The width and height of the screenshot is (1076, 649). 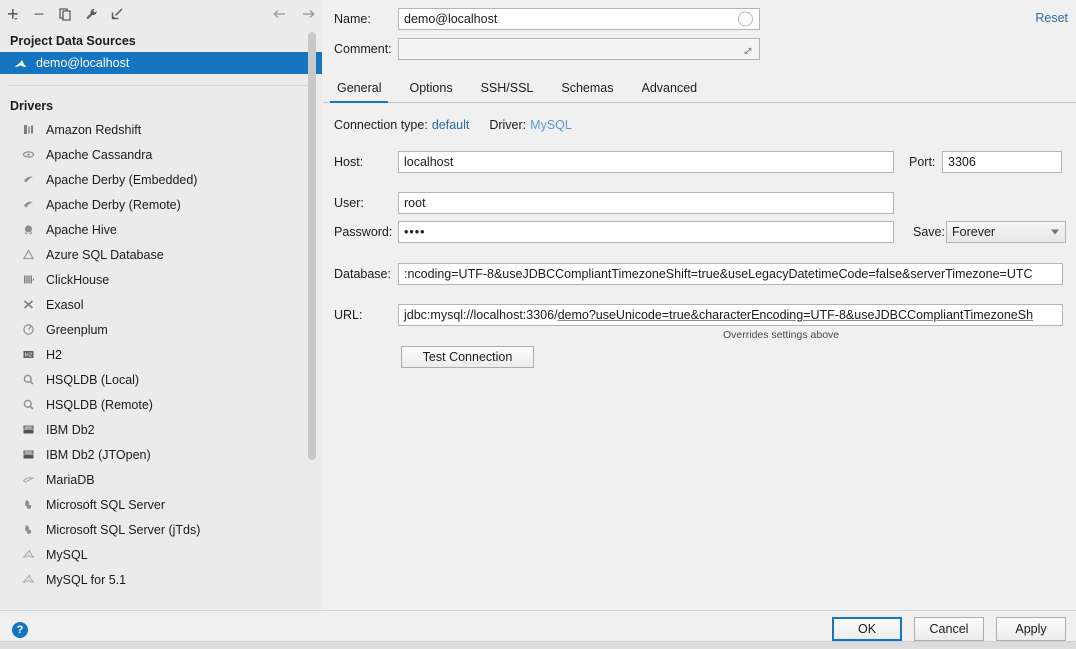 I want to click on host-row: Host: localhost, so click(x=614, y=162).